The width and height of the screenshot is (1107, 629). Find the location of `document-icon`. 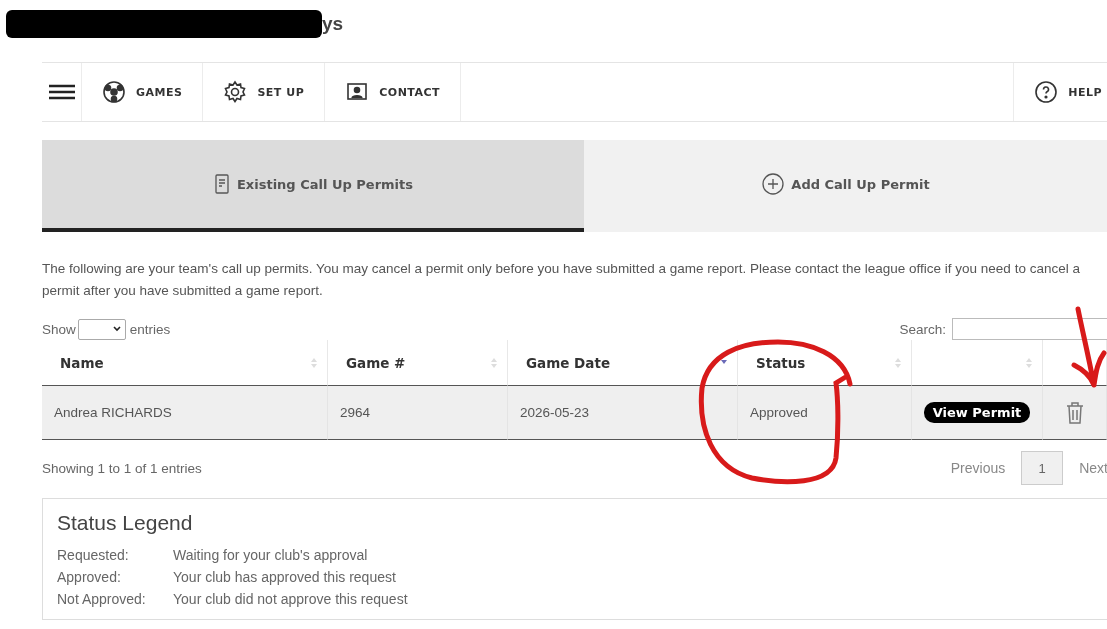

document-icon is located at coordinates (221, 184).